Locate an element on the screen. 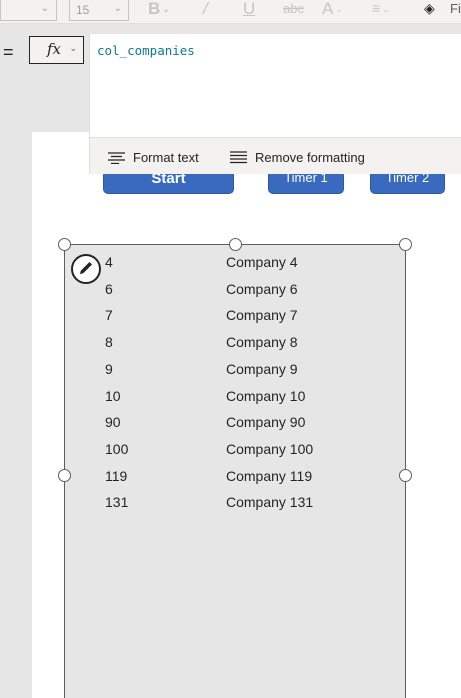  font-family-dropdown: ⌄ is located at coordinates (28, 10).